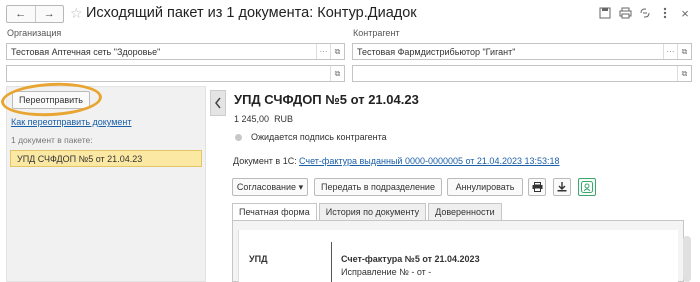  I want to click on document-1c-label: Документ в 1С:, so click(265, 161).